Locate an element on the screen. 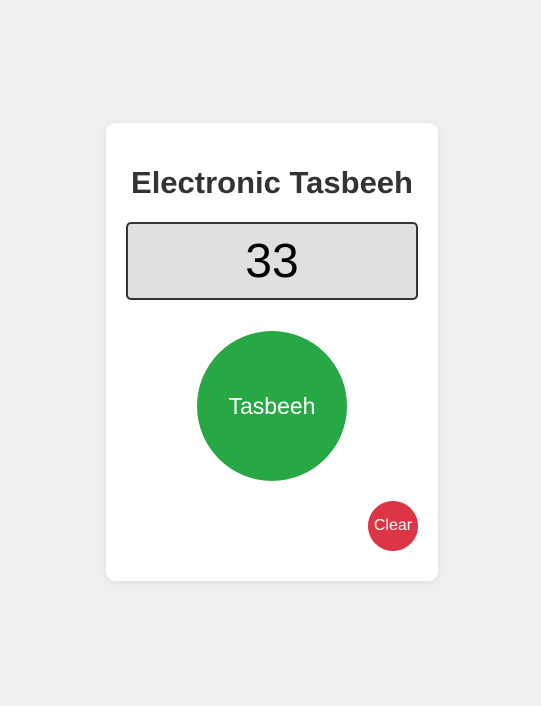  counter-display: 33 is located at coordinates (272, 261).